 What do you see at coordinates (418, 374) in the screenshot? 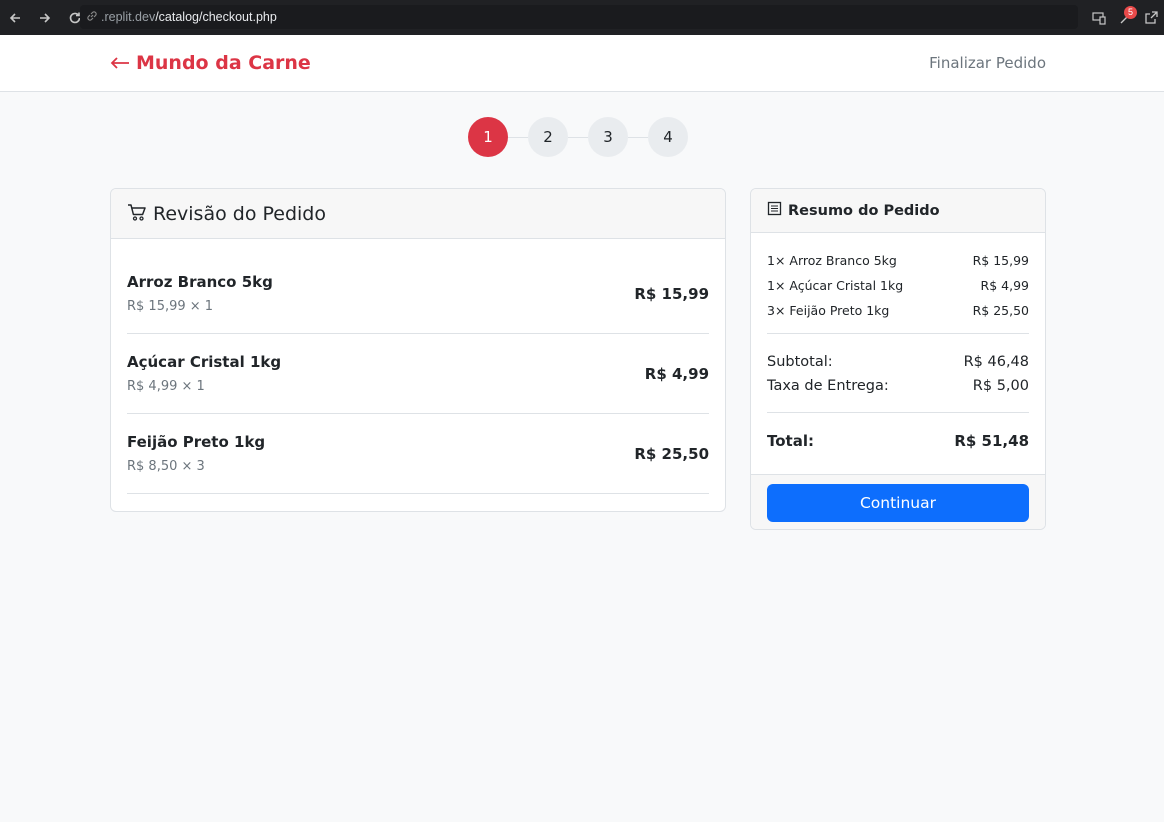
I see `order-item: Açúcar Cristal 1kg R$ 4,99 × 1 R$ 4,99` at bounding box center [418, 374].